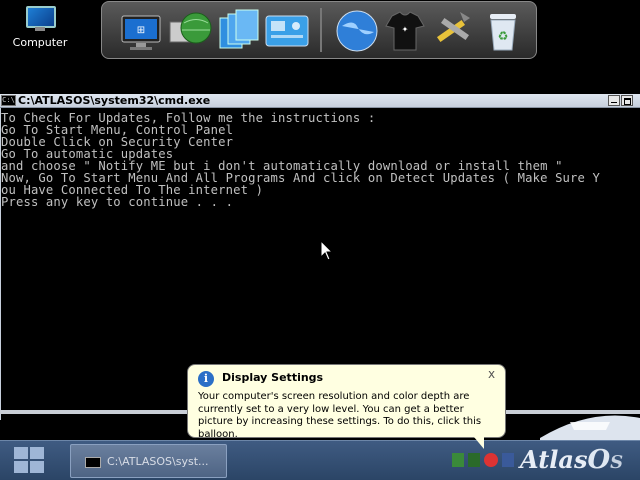  What do you see at coordinates (8, 100) in the screenshot?
I see `cmd-window-icon: C:\` at bounding box center [8, 100].